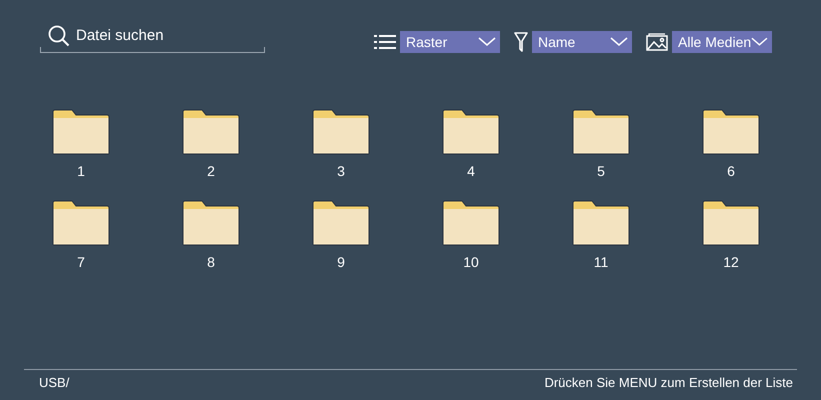 The image size is (821, 400). Describe the element at coordinates (59, 36) in the screenshot. I see `search-icon` at that location.